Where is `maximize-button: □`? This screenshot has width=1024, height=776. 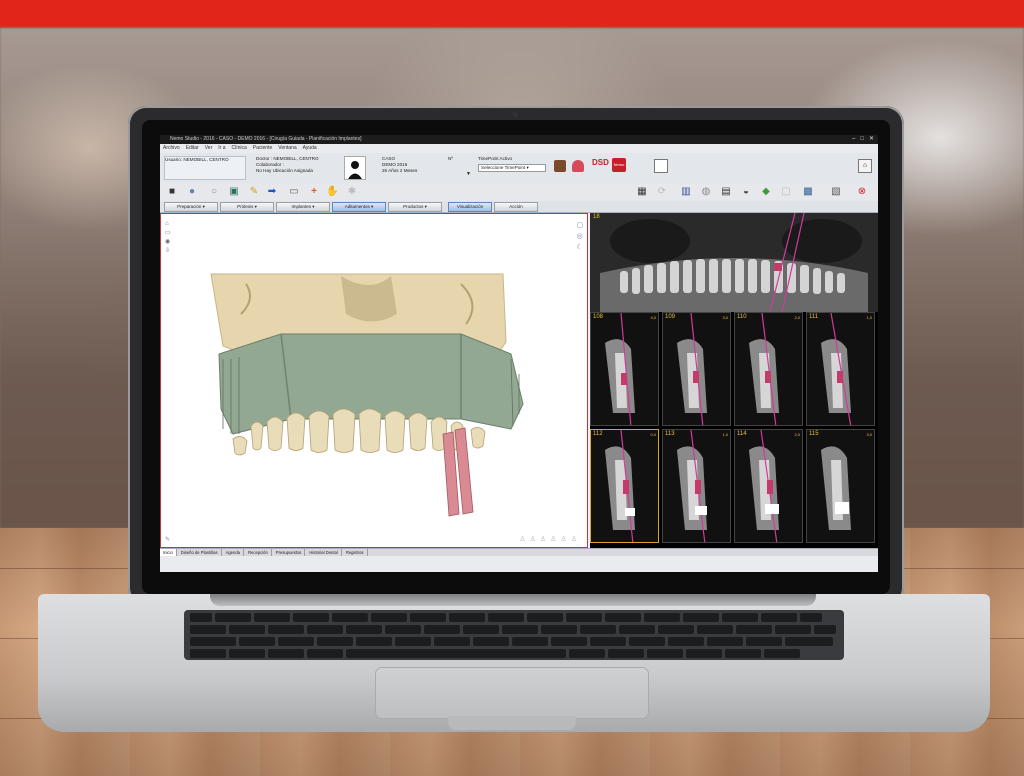
maximize-button: □ is located at coordinates (862, 139).